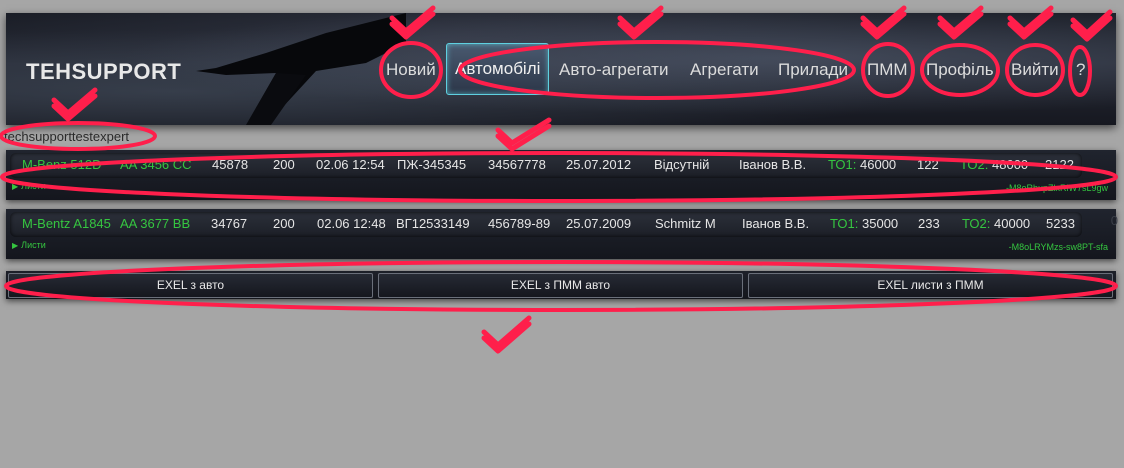 This screenshot has height=468, width=1124. What do you see at coordinates (682, 164) in the screenshot?
I see `vehicle-owner: Відсутній` at bounding box center [682, 164].